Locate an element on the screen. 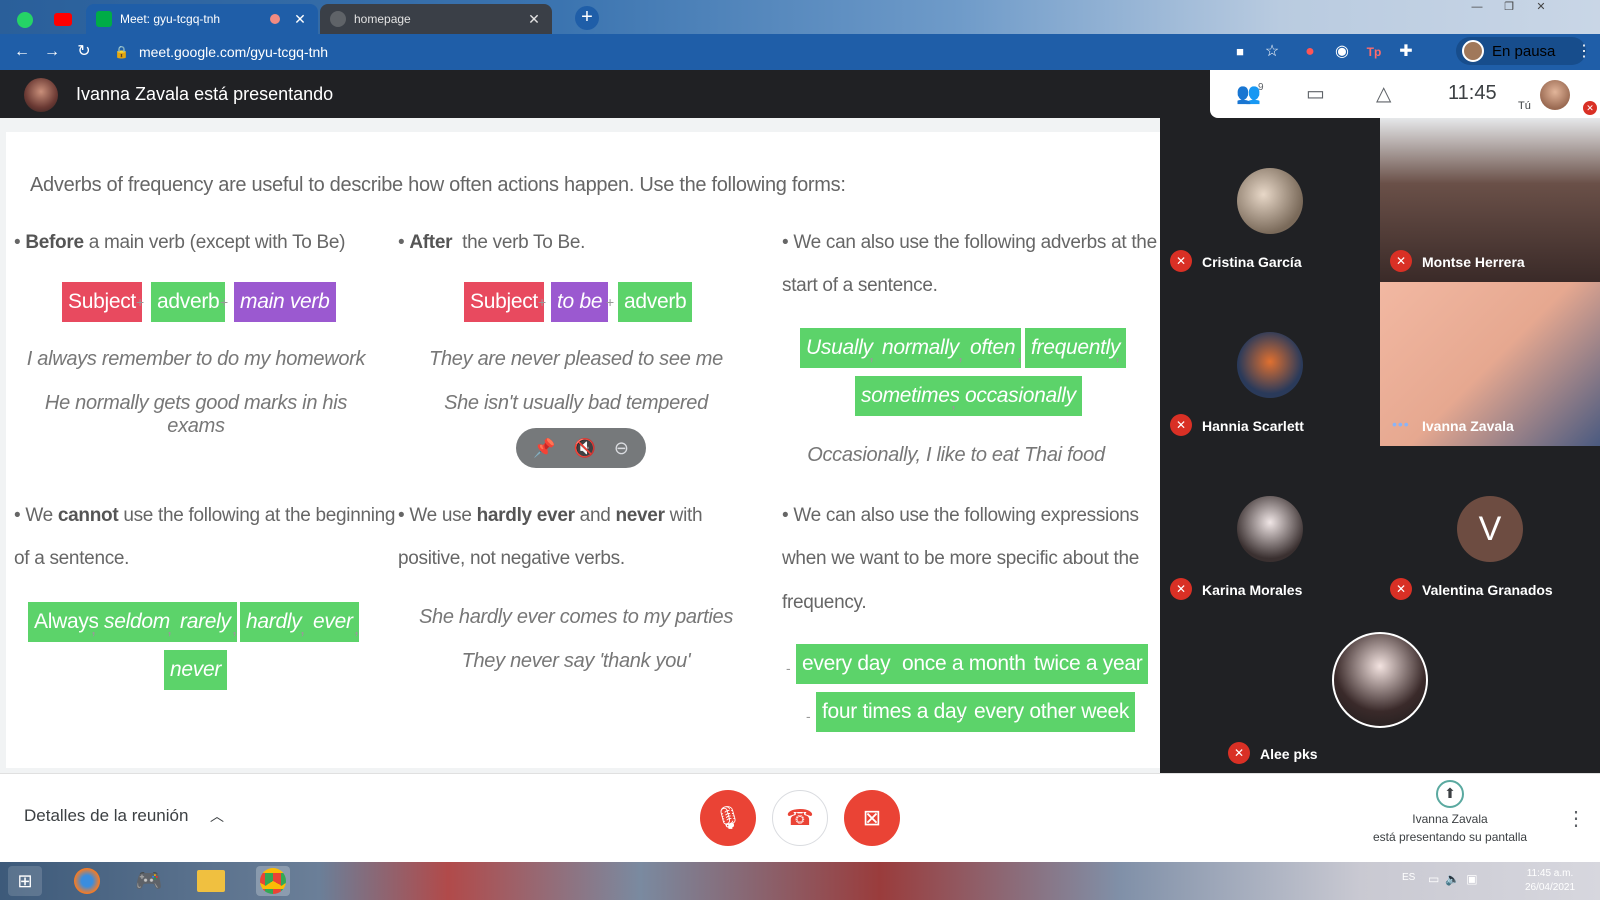 The height and width of the screenshot is (900, 1600). camera-icon: ■ is located at coordinates (1240, 52).